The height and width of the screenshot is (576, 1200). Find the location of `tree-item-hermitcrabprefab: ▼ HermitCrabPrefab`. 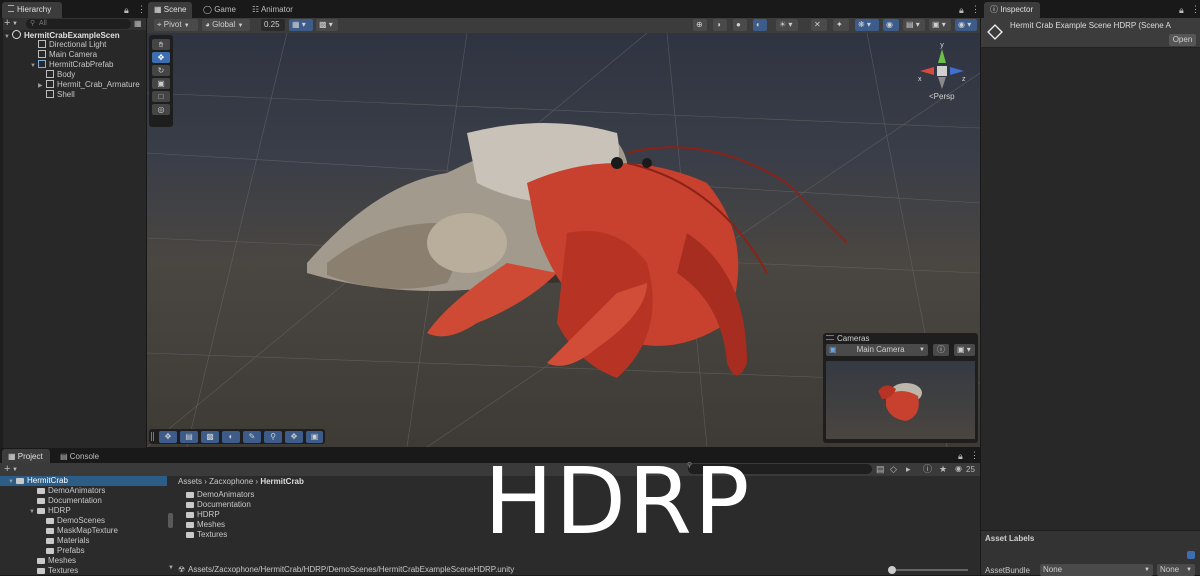

tree-item-hermitcrabprefab: ▼ HermitCrabPrefab is located at coordinates (71, 65).